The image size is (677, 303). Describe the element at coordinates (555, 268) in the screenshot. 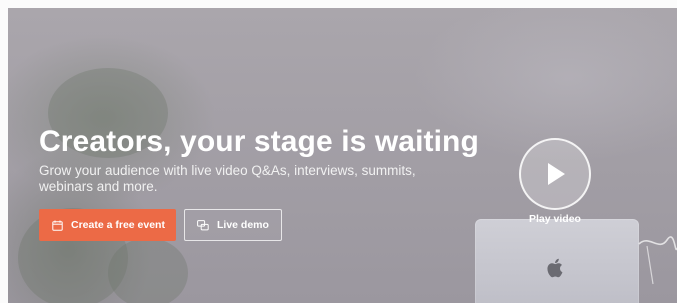

I see `apple-logo-icon` at that location.